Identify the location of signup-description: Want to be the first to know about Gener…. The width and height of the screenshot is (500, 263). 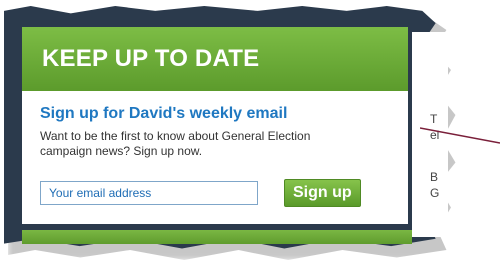
(175, 143).